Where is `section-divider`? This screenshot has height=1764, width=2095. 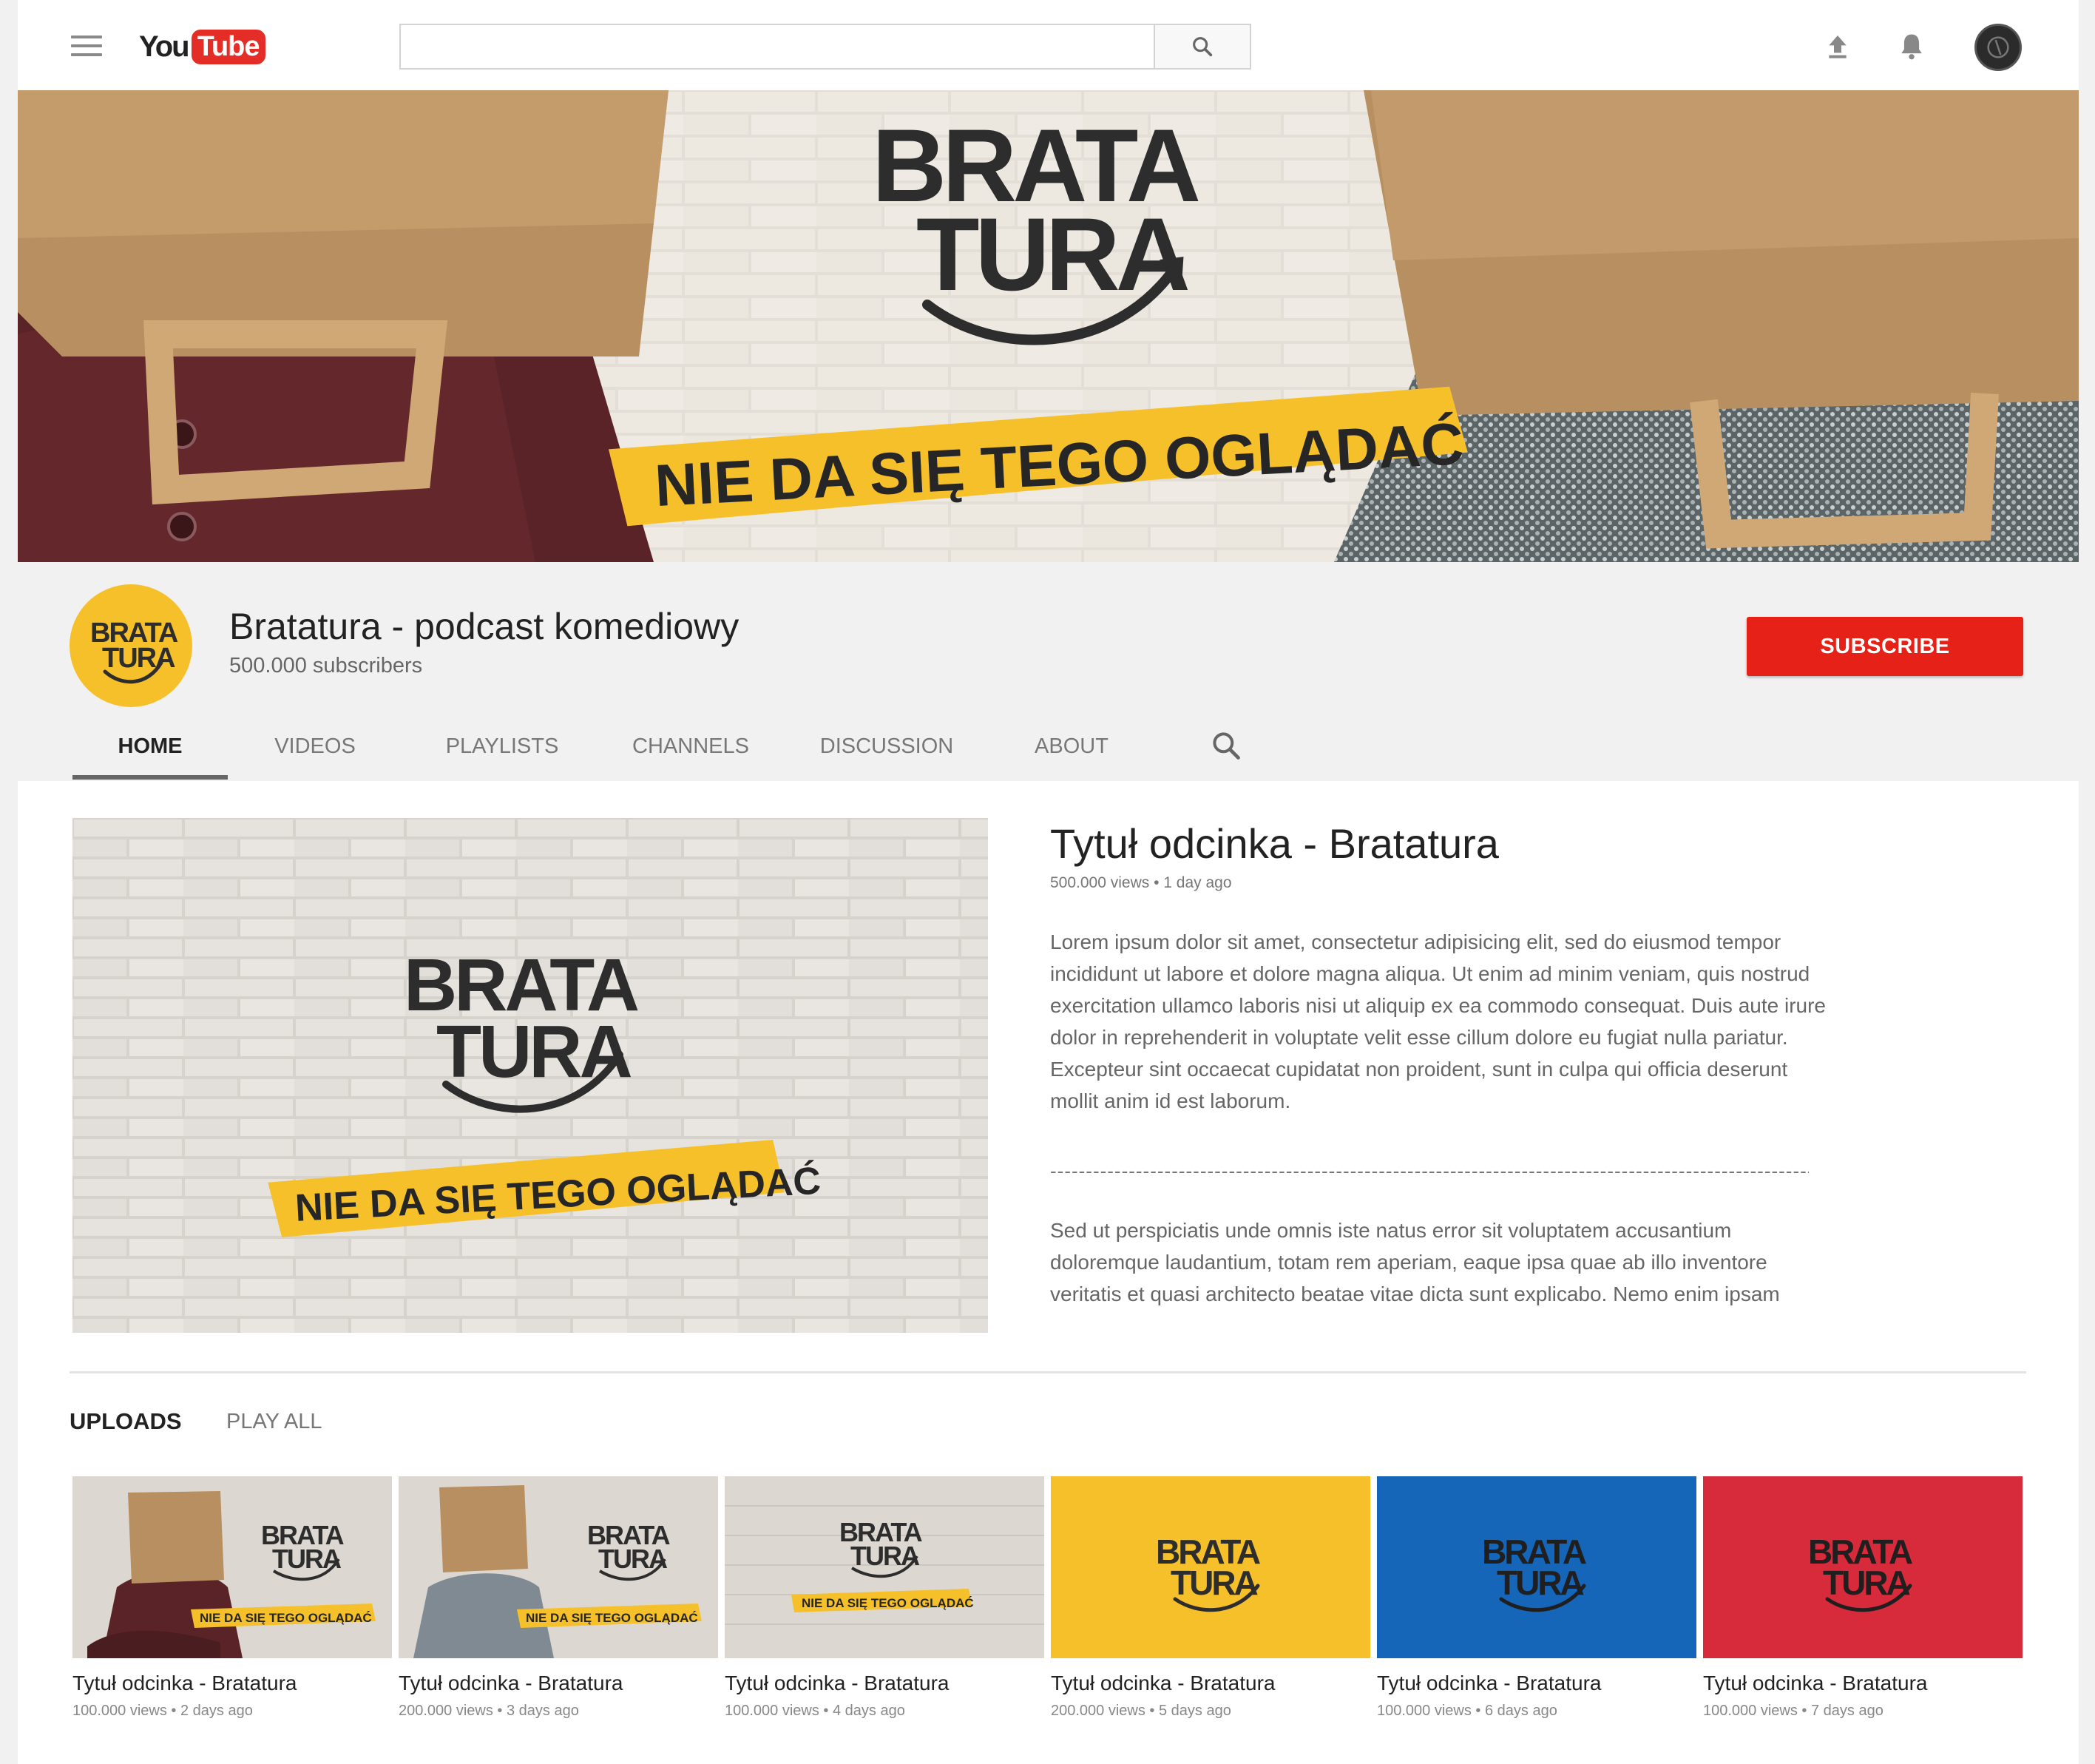 section-divider is located at coordinates (1048, 1372).